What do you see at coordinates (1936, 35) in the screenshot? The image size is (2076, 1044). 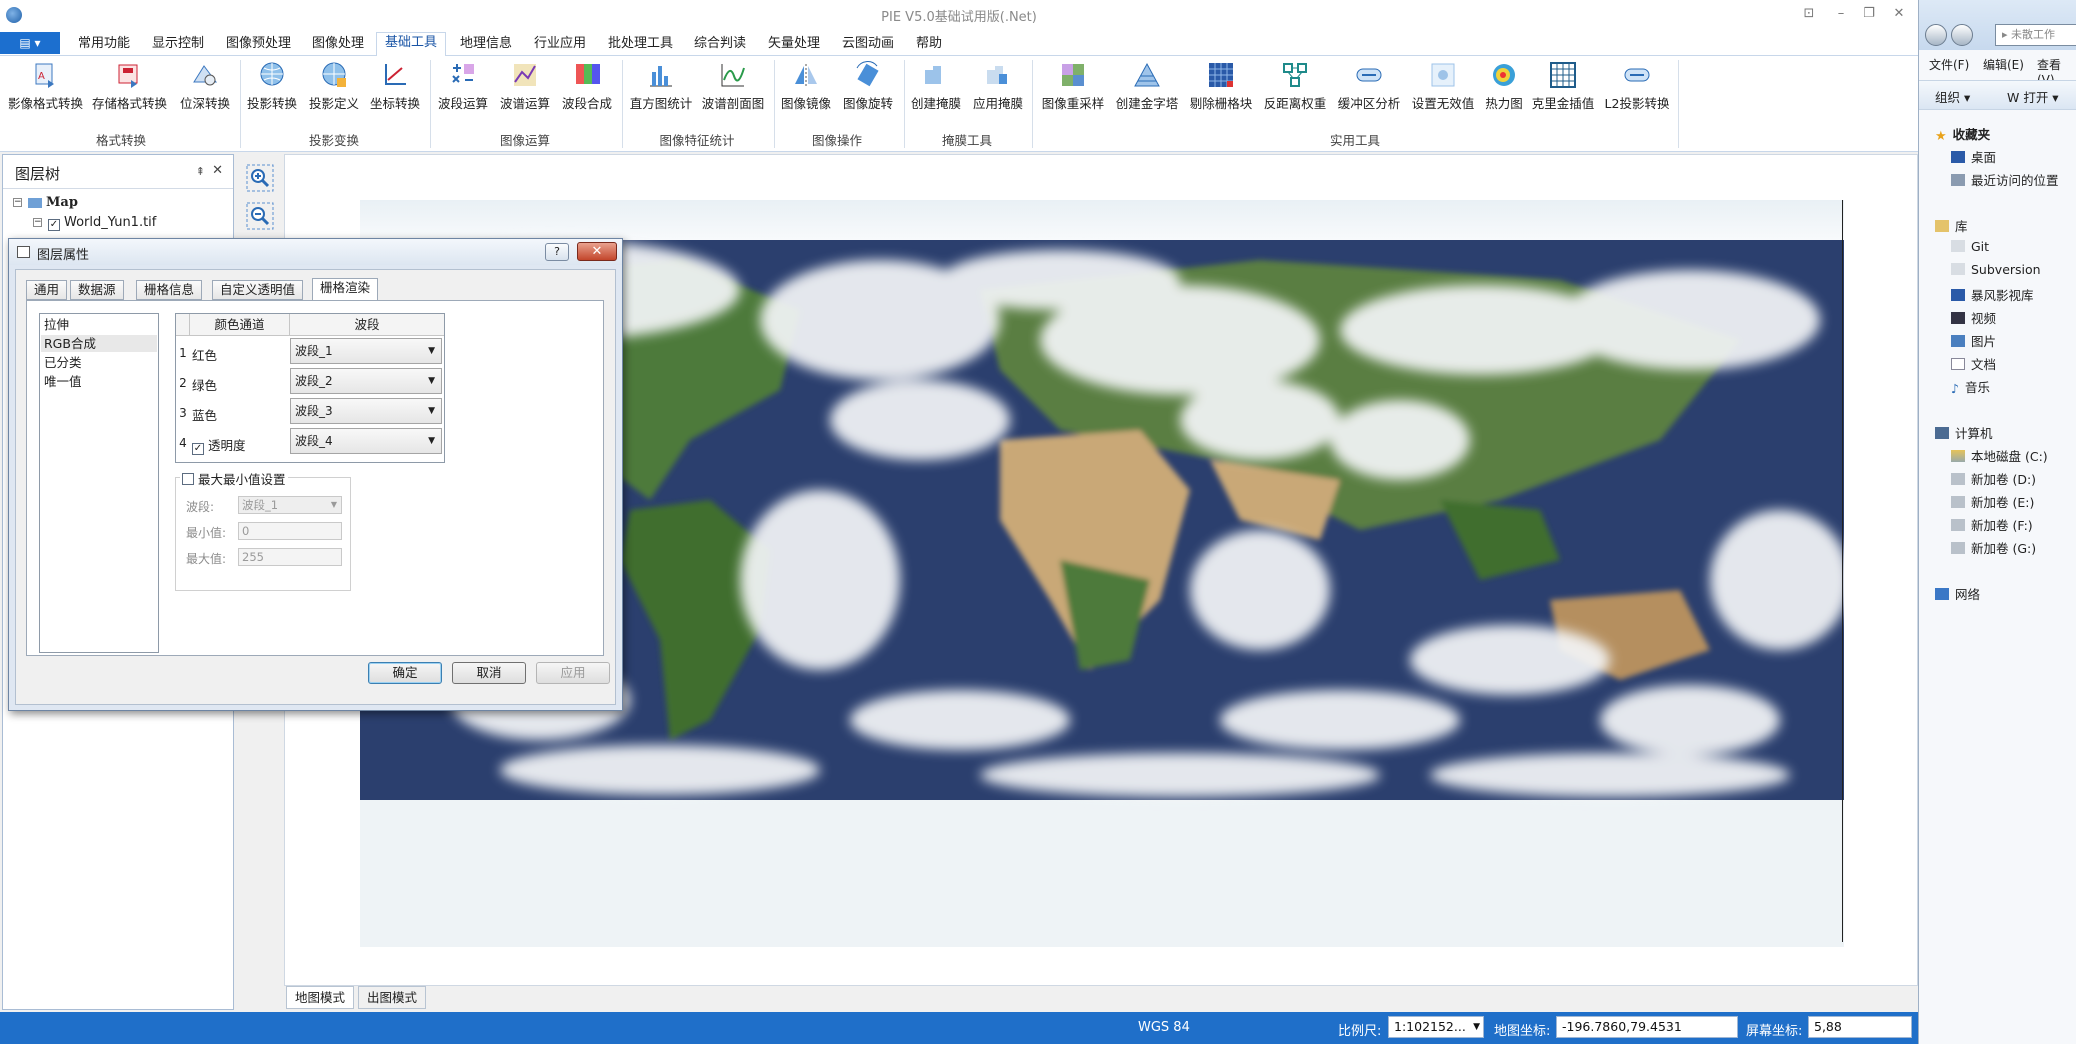 I see `back-button` at bounding box center [1936, 35].